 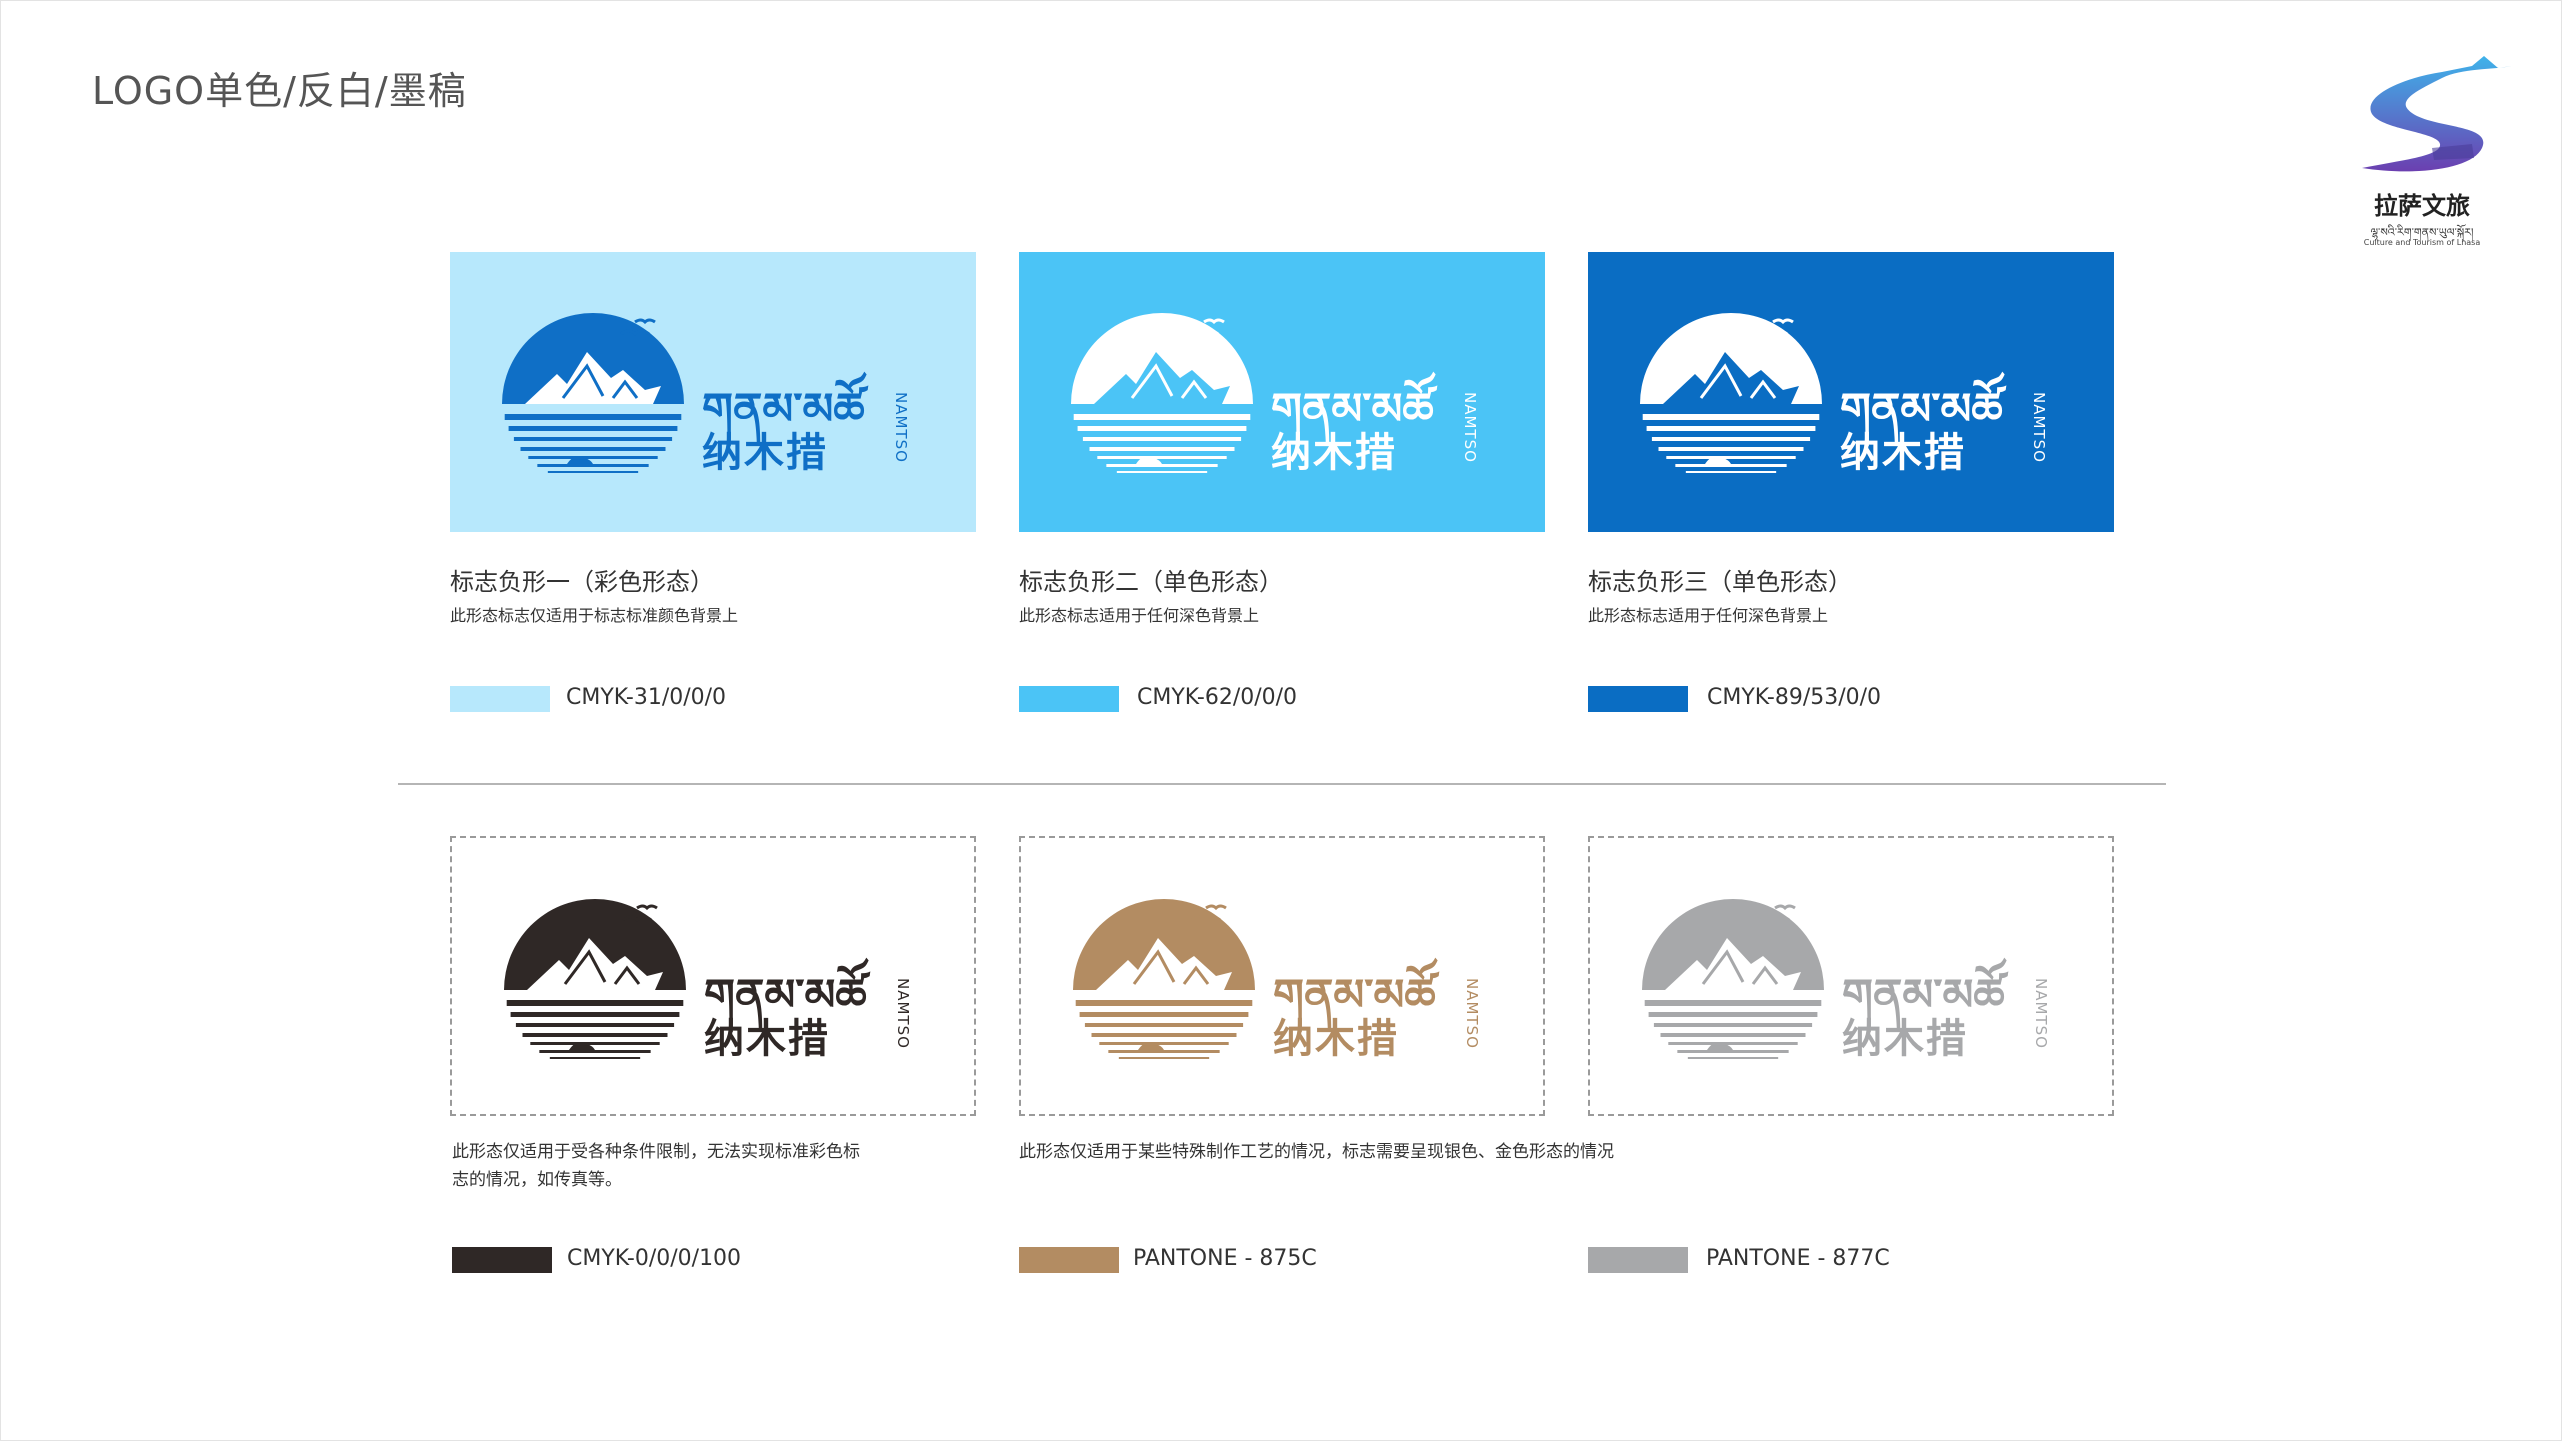 I want to click on logo-card-gold: གནམ་མཚོ 纳木措 NAMTSO, so click(x=1282, y=976).